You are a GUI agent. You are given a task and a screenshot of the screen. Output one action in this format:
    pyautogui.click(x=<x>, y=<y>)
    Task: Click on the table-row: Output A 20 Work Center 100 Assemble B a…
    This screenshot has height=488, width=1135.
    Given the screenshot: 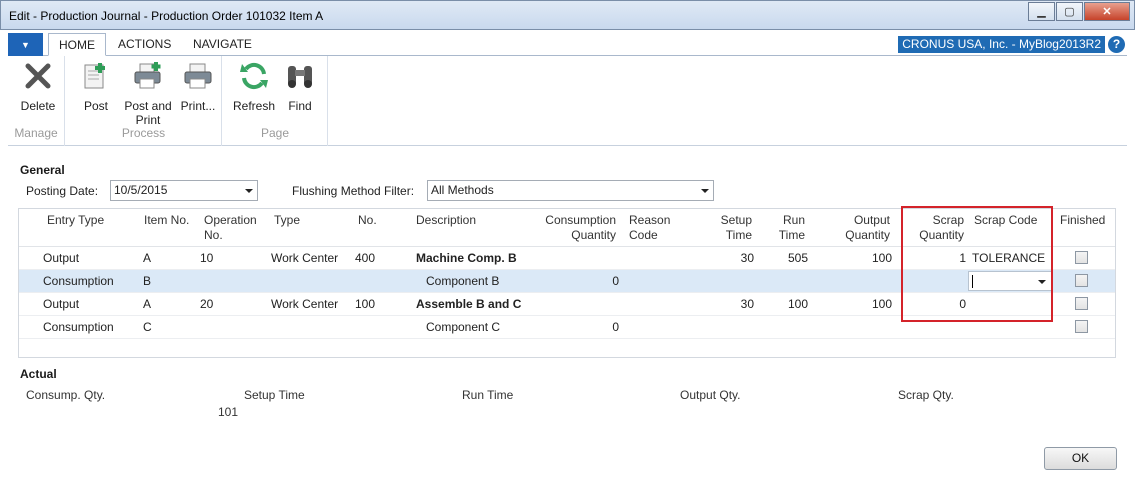 What is the action you would take?
    pyautogui.click(x=567, y=304)
    